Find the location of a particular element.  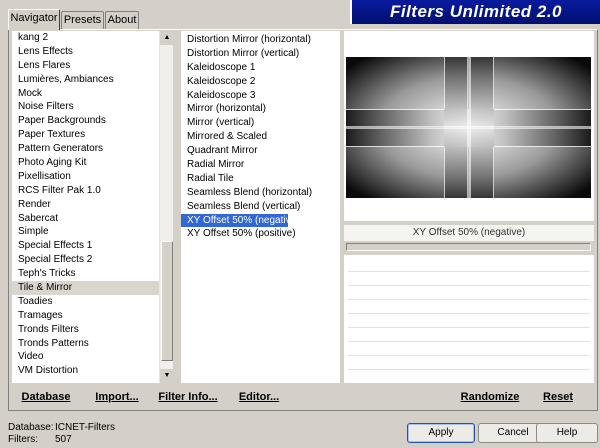

status-database-value: ICNET-Filters is located at coordinates (85, 427).